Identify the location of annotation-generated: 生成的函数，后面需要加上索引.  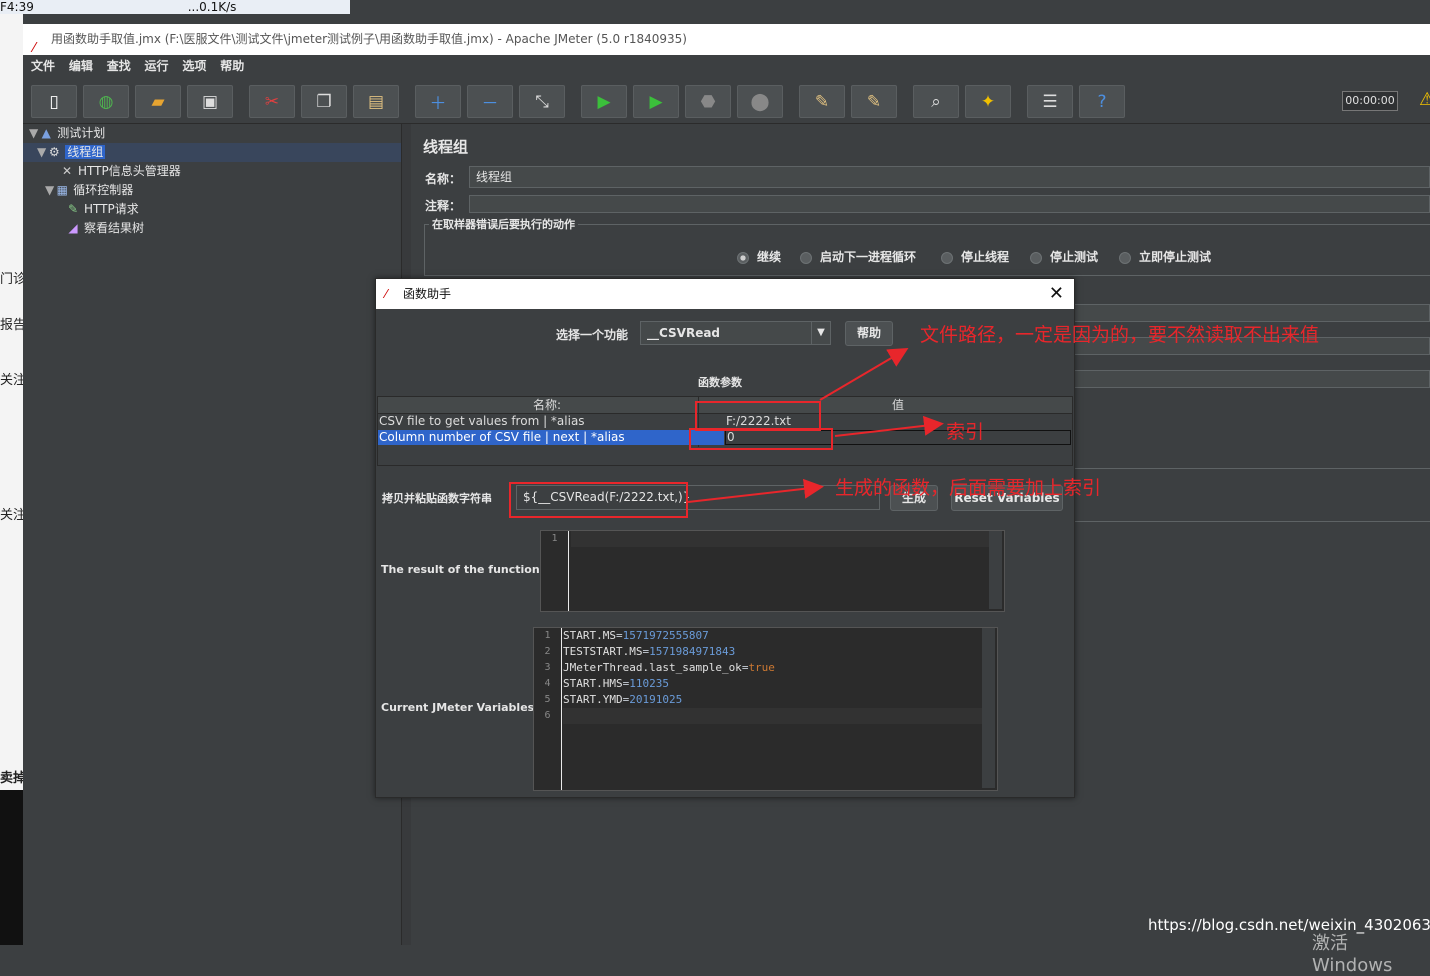
(968, 488).